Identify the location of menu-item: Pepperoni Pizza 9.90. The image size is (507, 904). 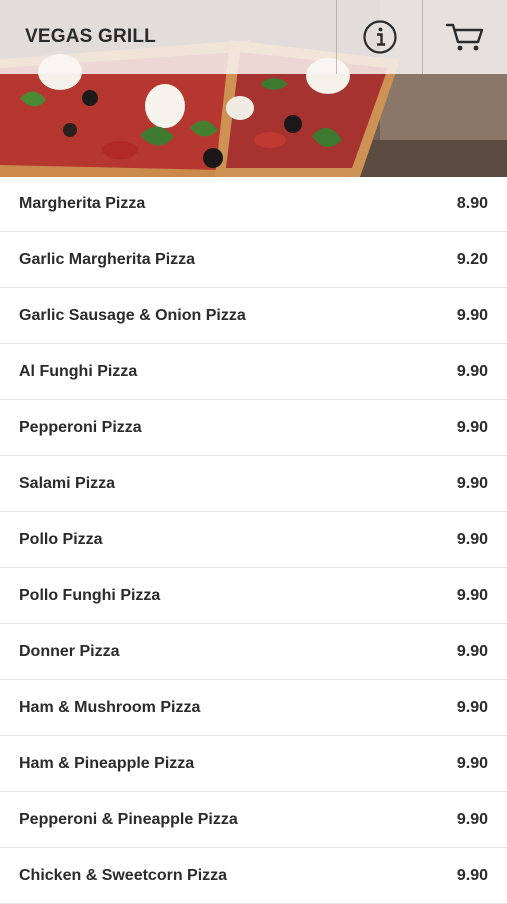
(253, 428).